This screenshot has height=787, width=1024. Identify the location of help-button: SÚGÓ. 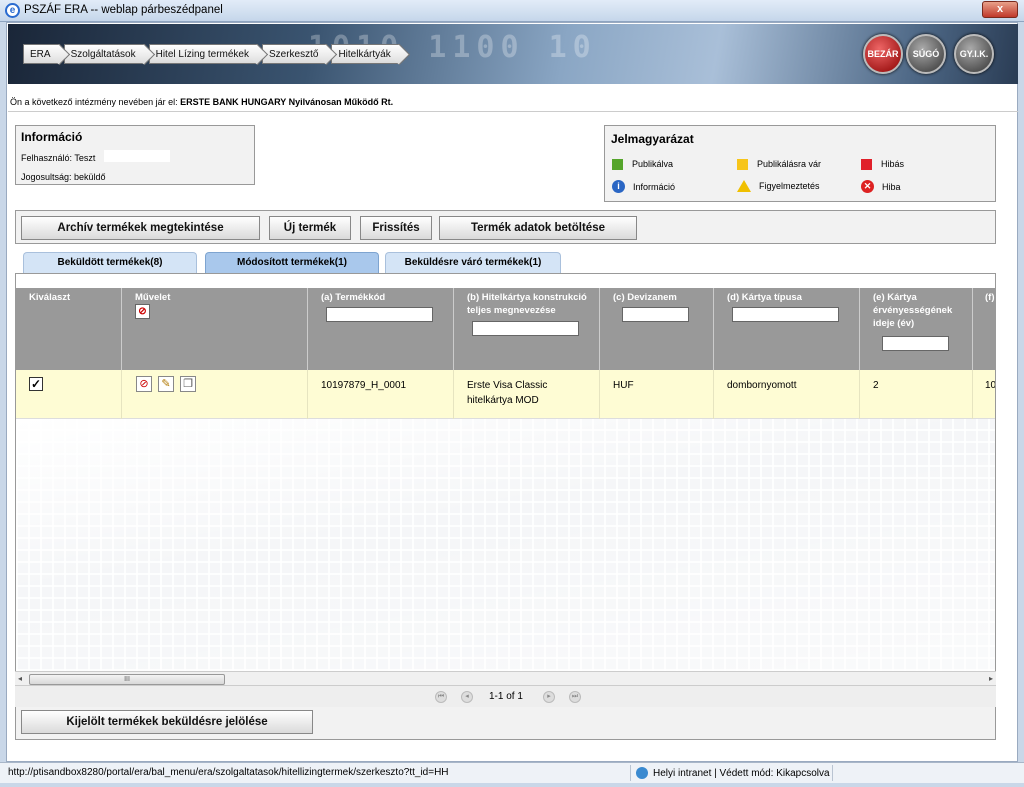
(926, 54).